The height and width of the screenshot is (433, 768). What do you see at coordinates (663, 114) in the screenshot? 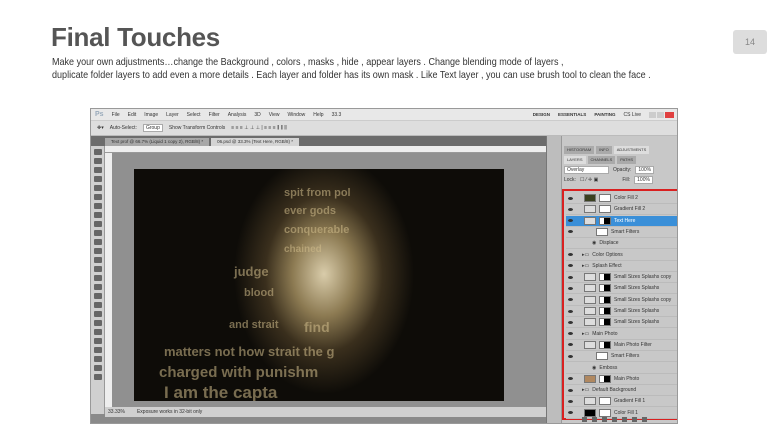
I see `window-controls` at bounding box center [663, 114].